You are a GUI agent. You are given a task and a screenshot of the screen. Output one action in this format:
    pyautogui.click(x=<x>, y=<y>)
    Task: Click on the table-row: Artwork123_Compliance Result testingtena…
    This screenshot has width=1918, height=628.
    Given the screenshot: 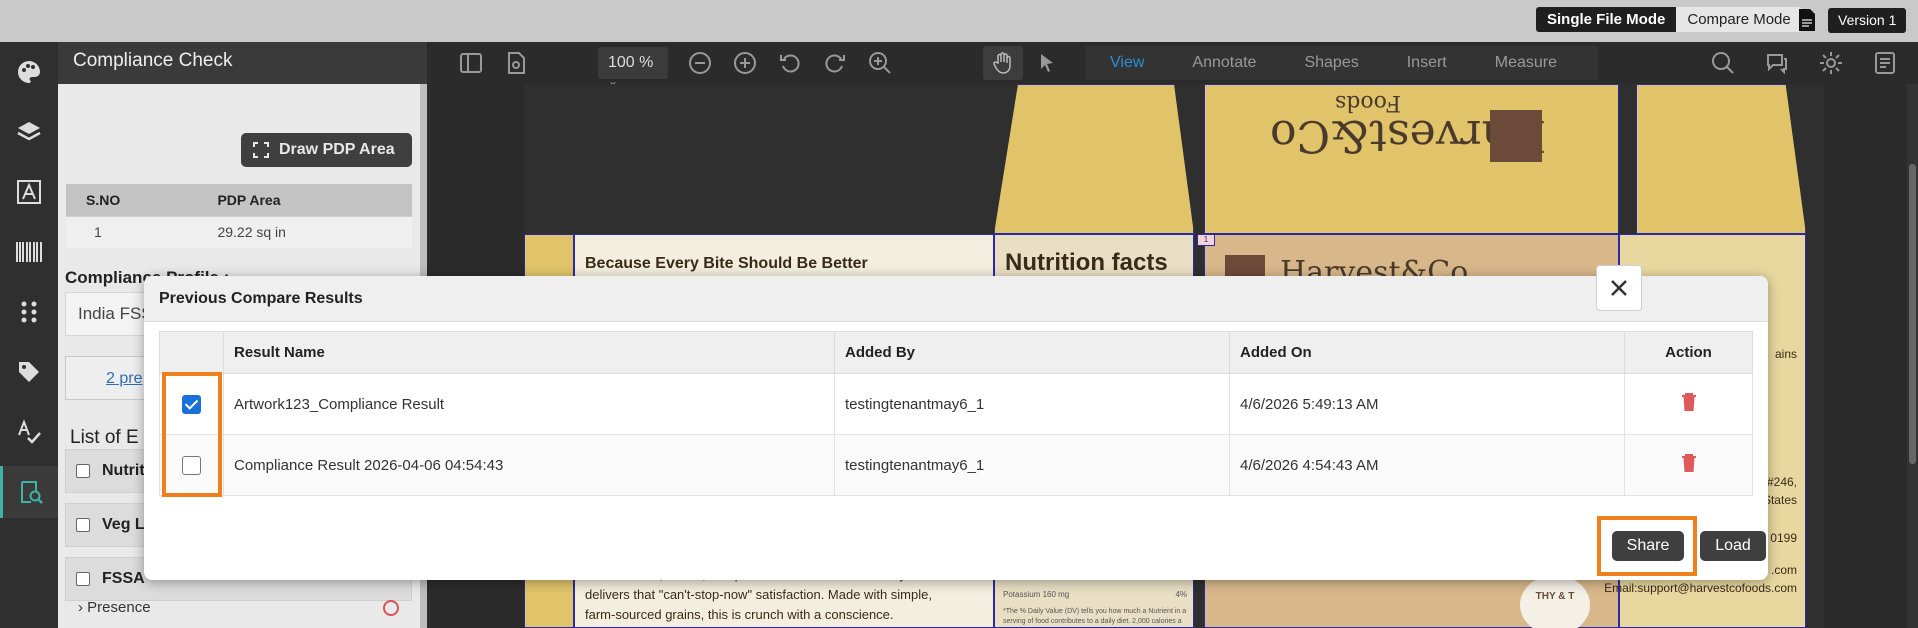 What is the action you would take?
    pyautogui.click(x=956, y=404)
    